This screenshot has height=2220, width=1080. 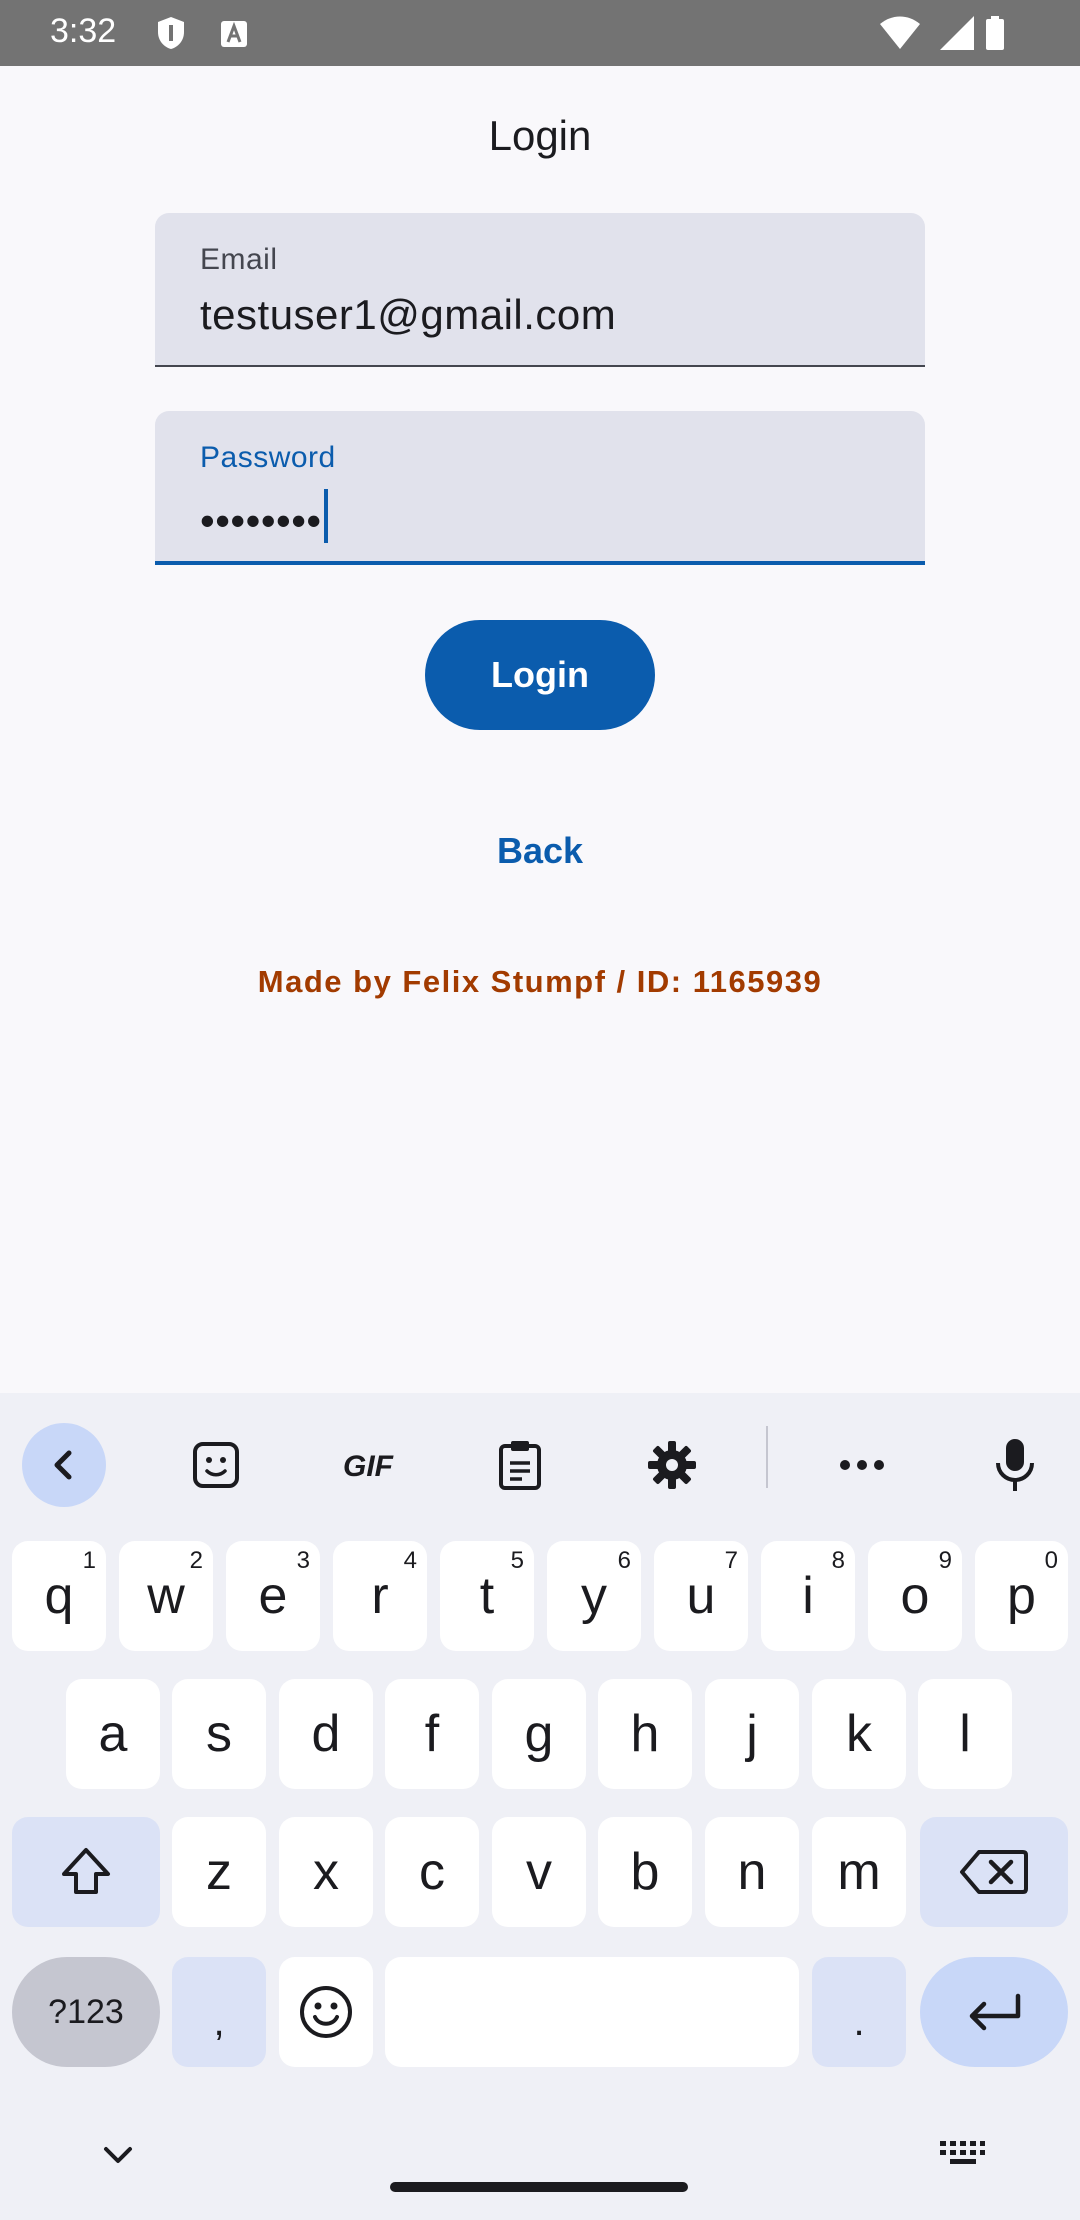 I want to click on hide-keyboard-chevron-icon, so click(x=118, y=2155).